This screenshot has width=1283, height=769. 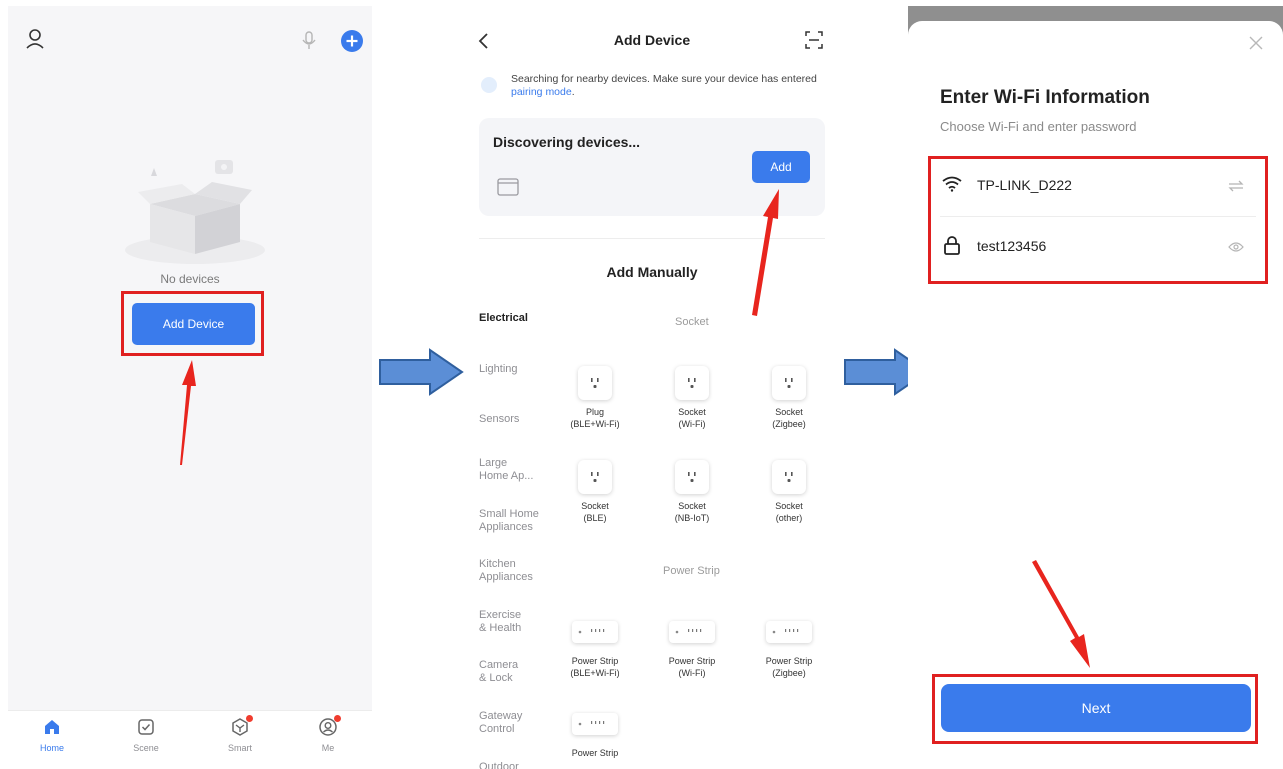 What do you see at coordinates (239, 748) in the screenshot?
I see `tab-smart-label: Smart` at bounding box center [239, 748].